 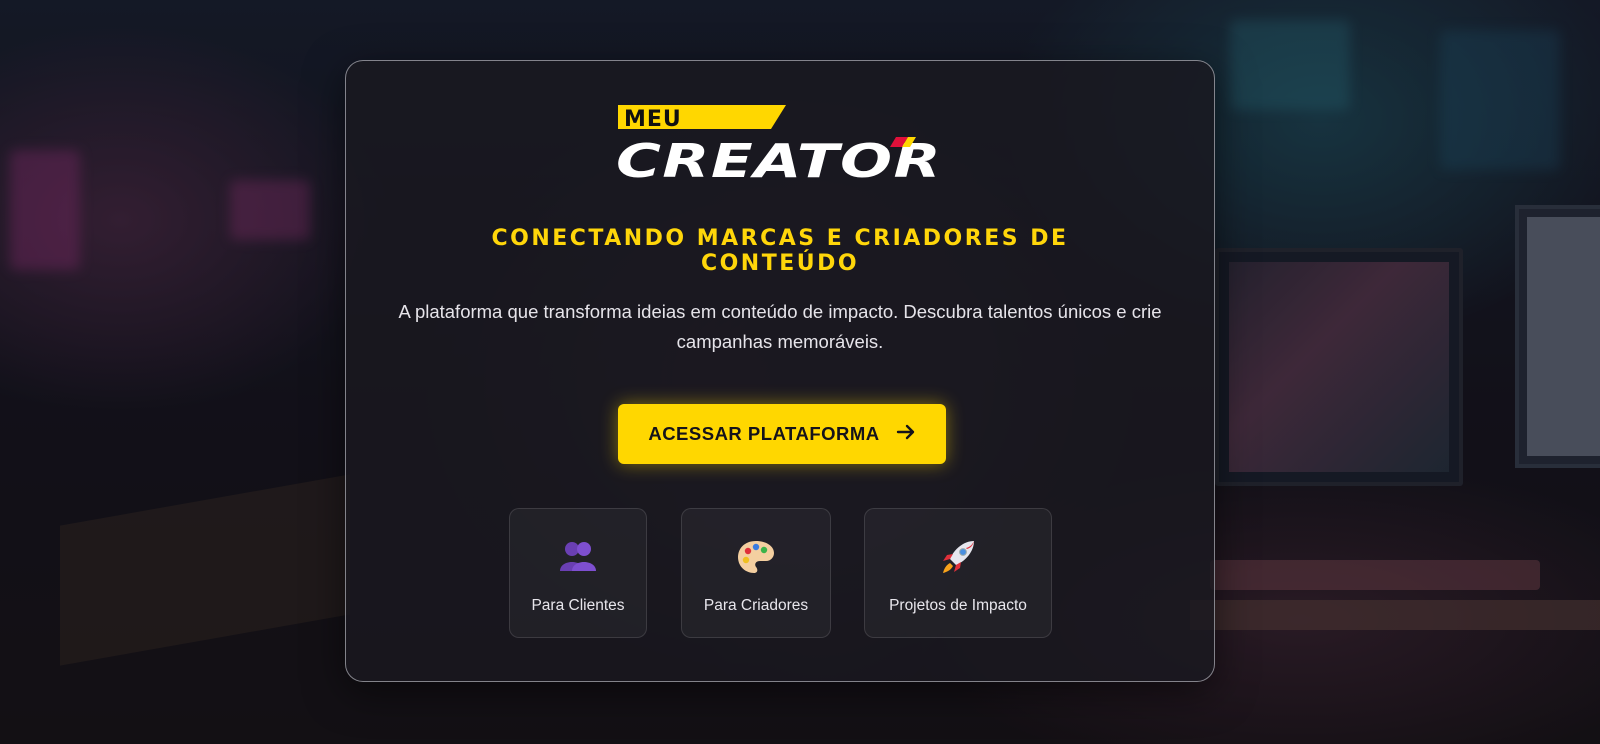 I want to click on palette-icon, so click(x=756, y=559).